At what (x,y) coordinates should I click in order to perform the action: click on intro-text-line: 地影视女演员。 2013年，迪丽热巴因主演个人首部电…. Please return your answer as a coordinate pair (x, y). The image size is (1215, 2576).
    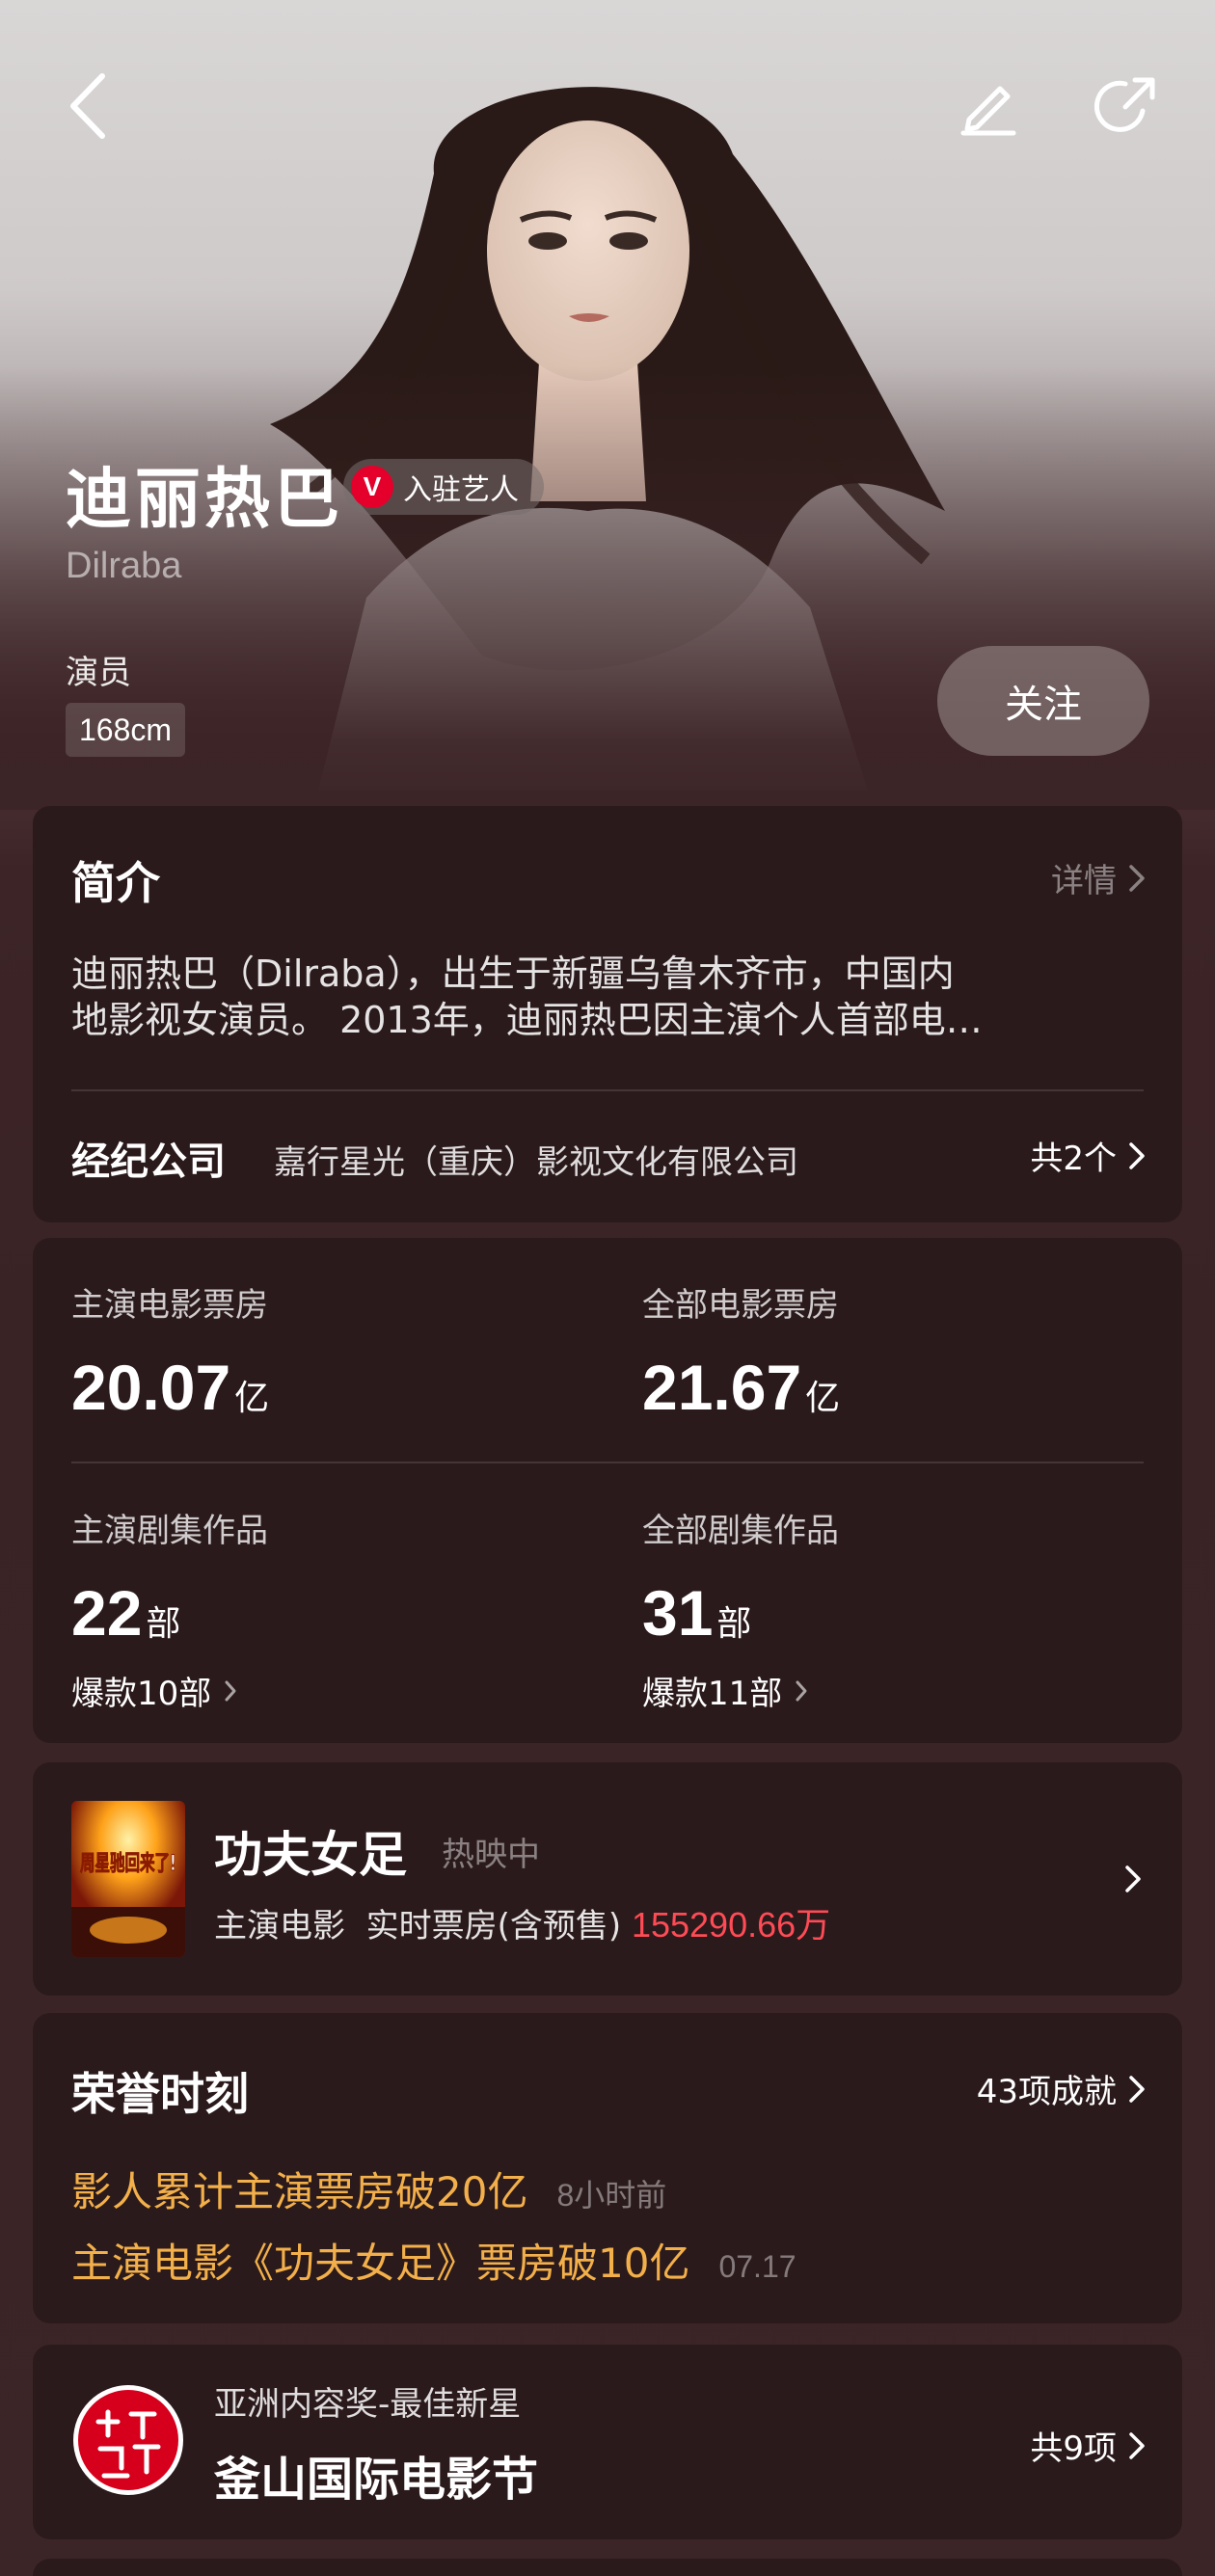
    Looking at the image, I should click on (527, 1020).